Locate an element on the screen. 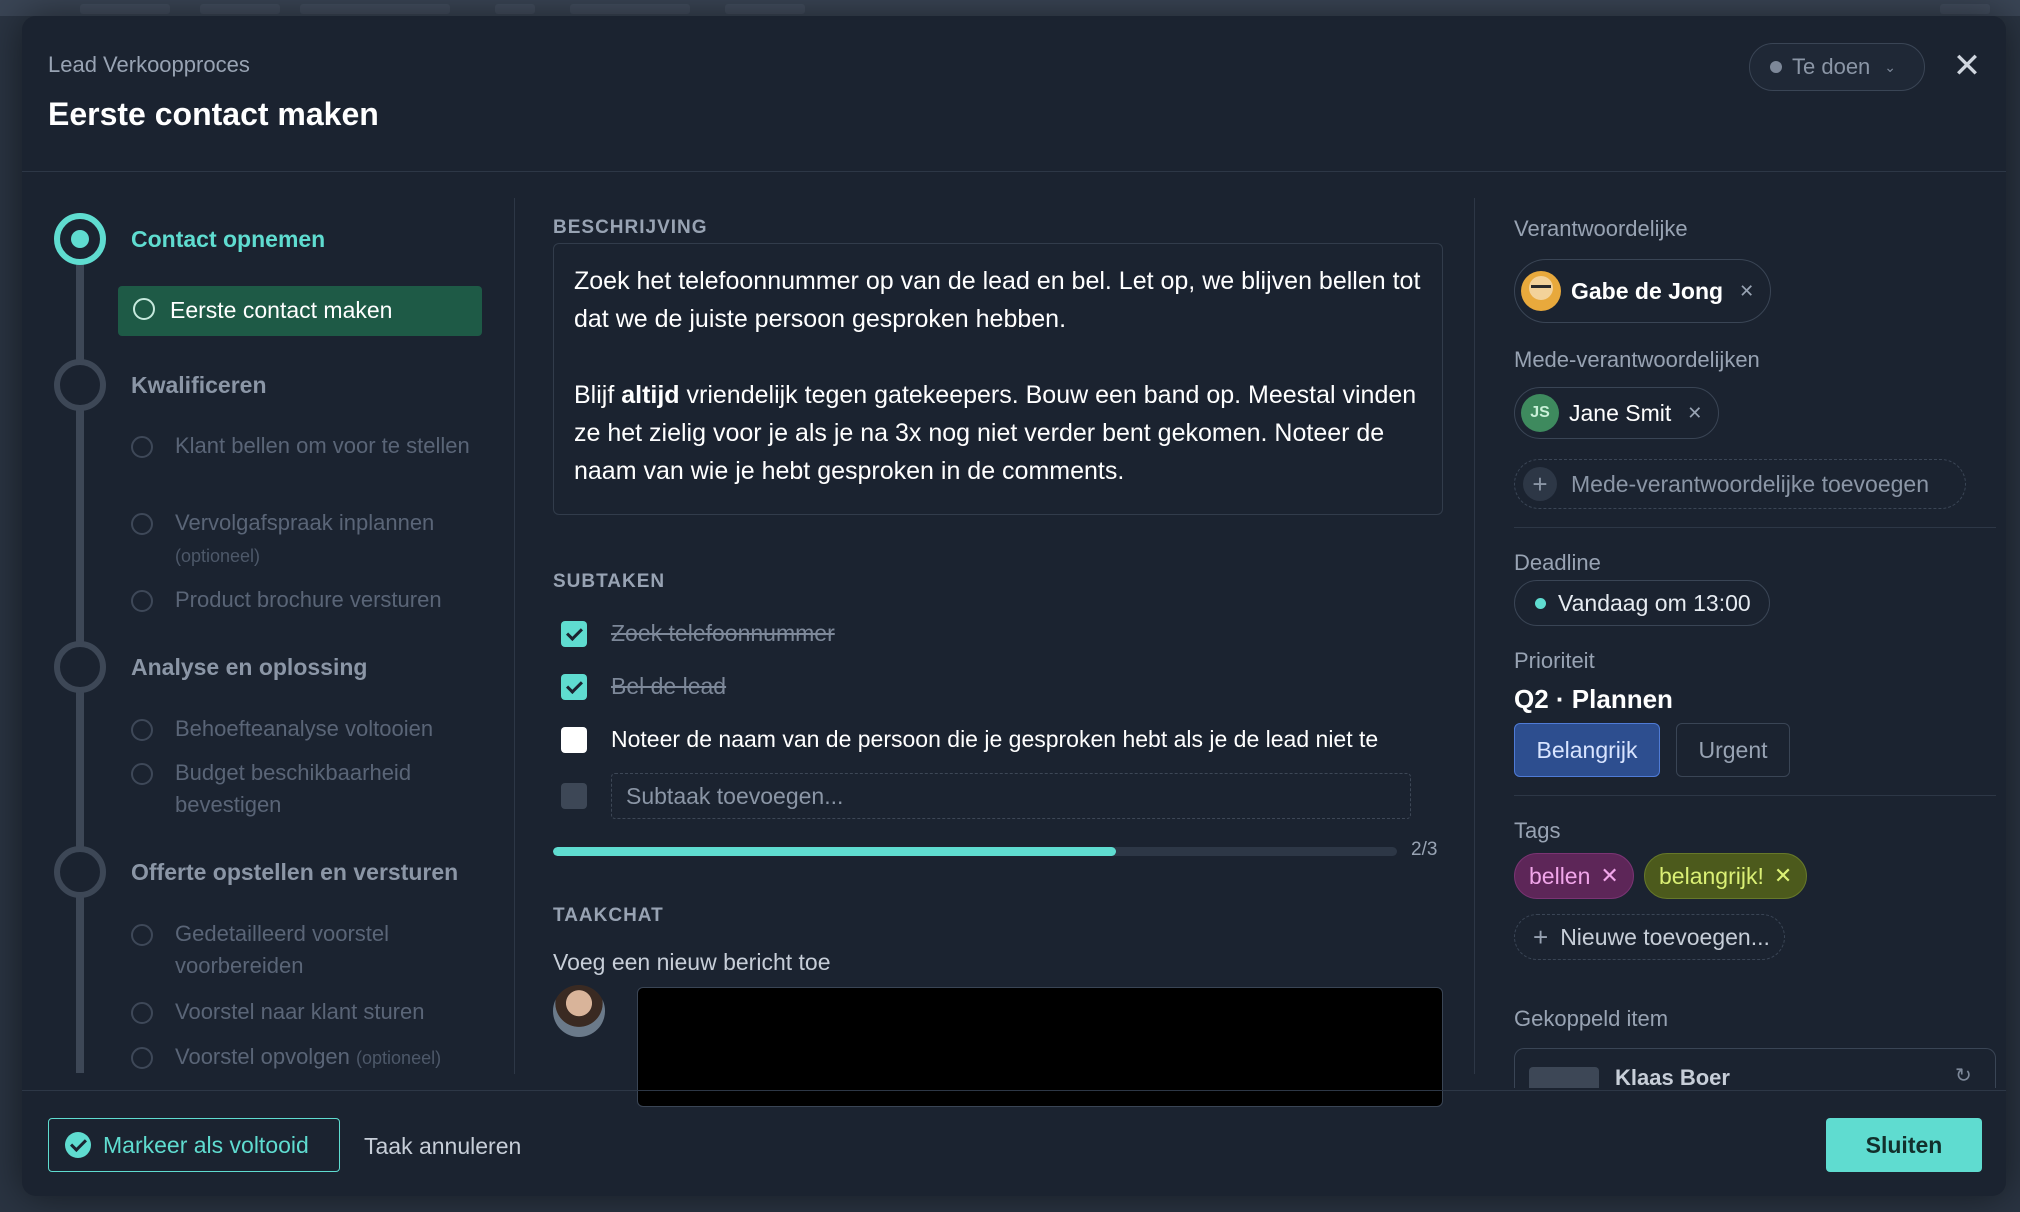 The image size is (2020, 1212). priority-label: Prioriteit is located at coordinates (1554, 660).